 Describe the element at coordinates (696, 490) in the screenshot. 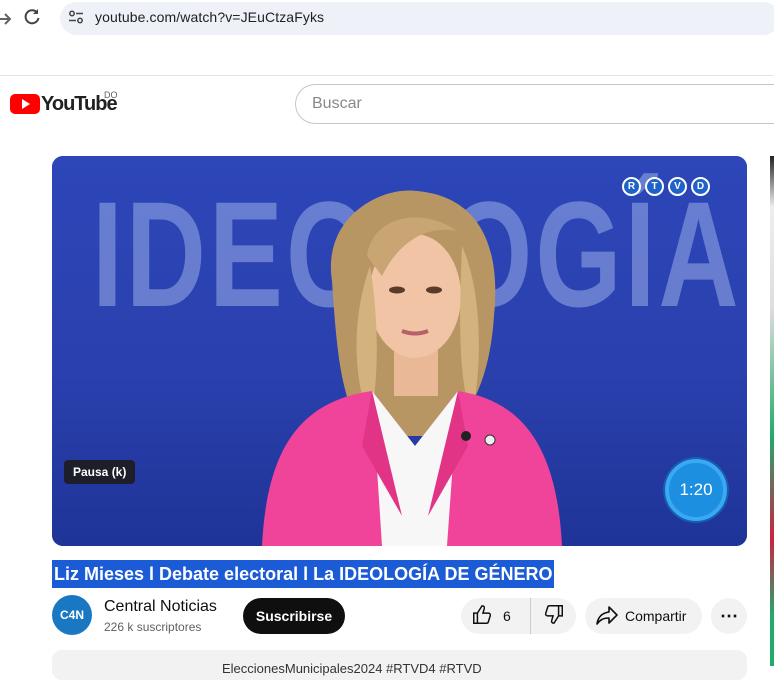

I see `countdown-timer: 1:20` at that location.